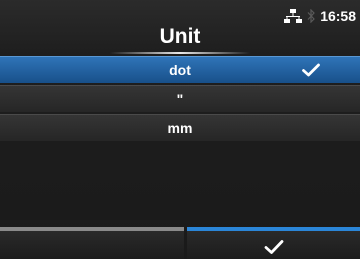  I want to click on network-icon, so click(293, 16).